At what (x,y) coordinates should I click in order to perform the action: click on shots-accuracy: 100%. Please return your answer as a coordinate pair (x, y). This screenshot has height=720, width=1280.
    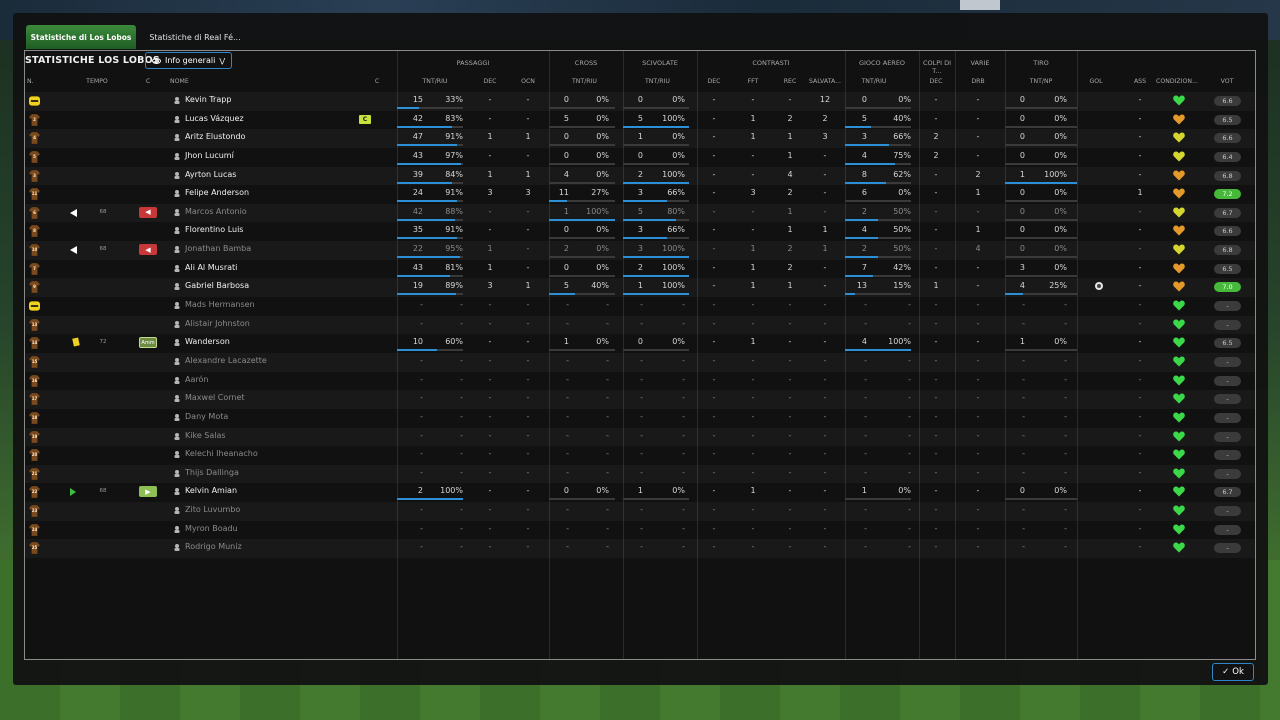
    Looking at the image, I should click on (1055, 174).